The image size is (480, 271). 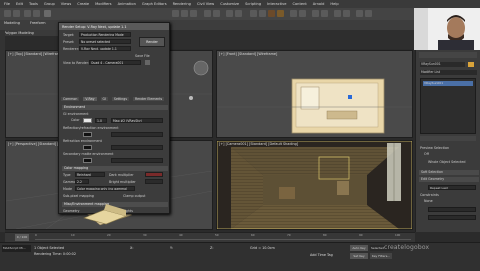 I want to click on secondary-color-swatch, so click(x=87, y=160).